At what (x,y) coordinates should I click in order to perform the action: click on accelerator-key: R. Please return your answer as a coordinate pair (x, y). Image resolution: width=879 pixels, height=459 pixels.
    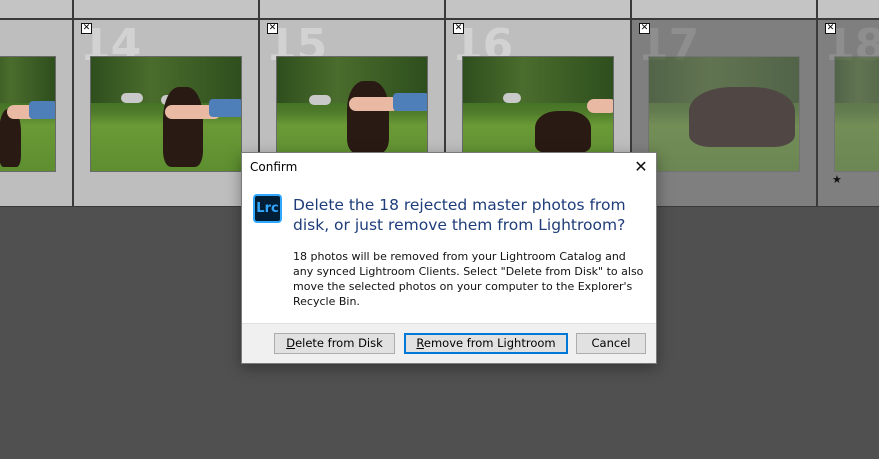
    Looking at the image, I should click on (420, 343).